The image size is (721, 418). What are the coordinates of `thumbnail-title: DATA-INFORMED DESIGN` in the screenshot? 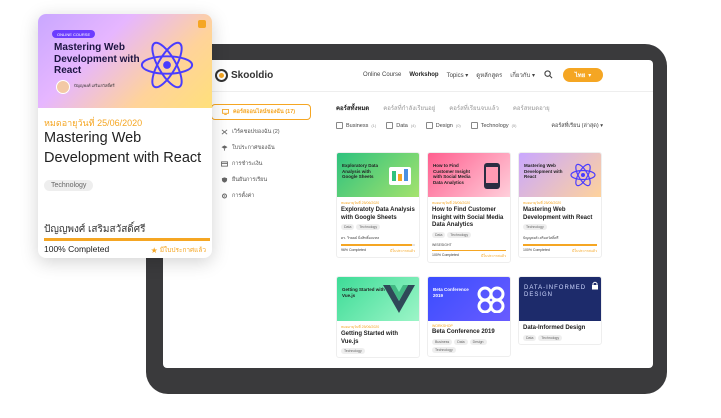 It's located at (555, 291).